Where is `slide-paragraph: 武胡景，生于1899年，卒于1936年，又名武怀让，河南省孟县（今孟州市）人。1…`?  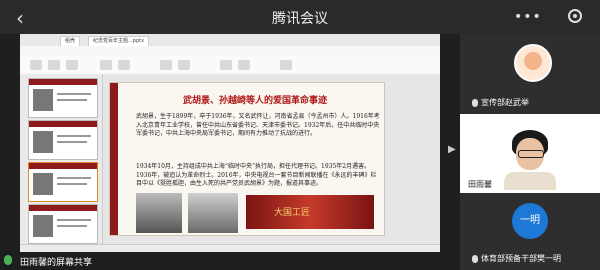 slide-paragraph: 武胡景，生于1899年，卒于1936年，又名武怀让，河南省孟县（今孟州市）人。1… is located at coordinates (258, 125).